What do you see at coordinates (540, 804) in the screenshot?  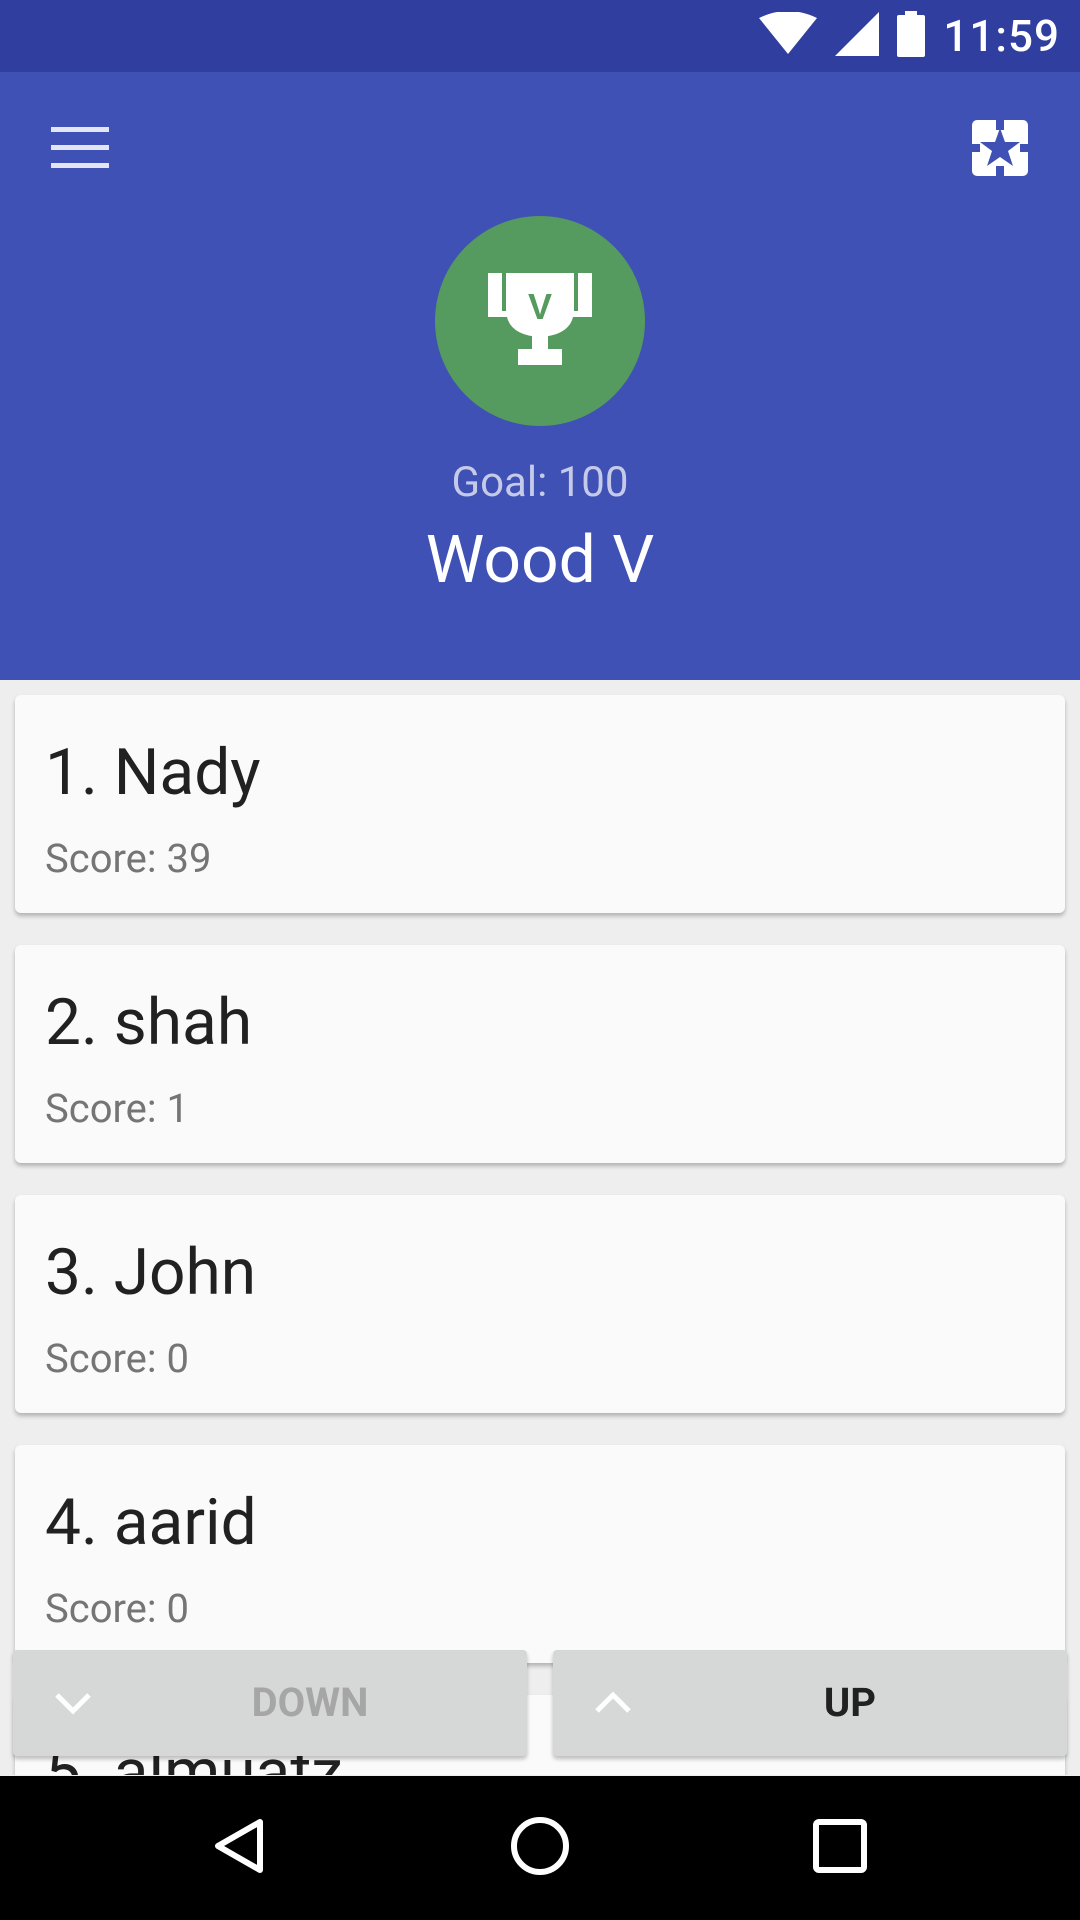 I see `list-item: 1. Nady Score: 39` at bounding box center [540, 804].